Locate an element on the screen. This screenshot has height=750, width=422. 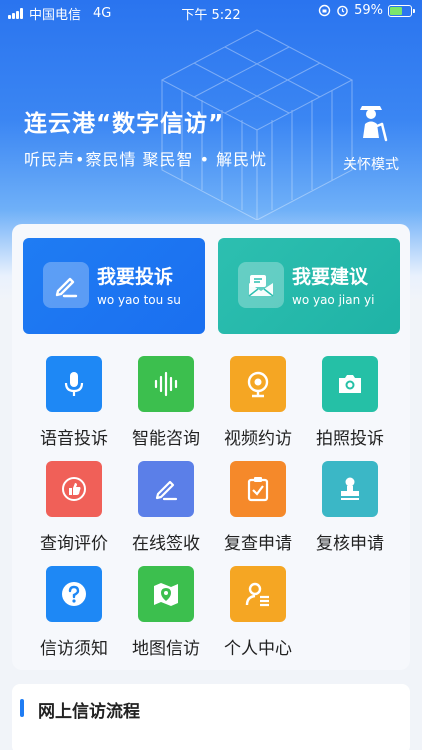
battery-percent: 59% is located at coordinates (368, 10).